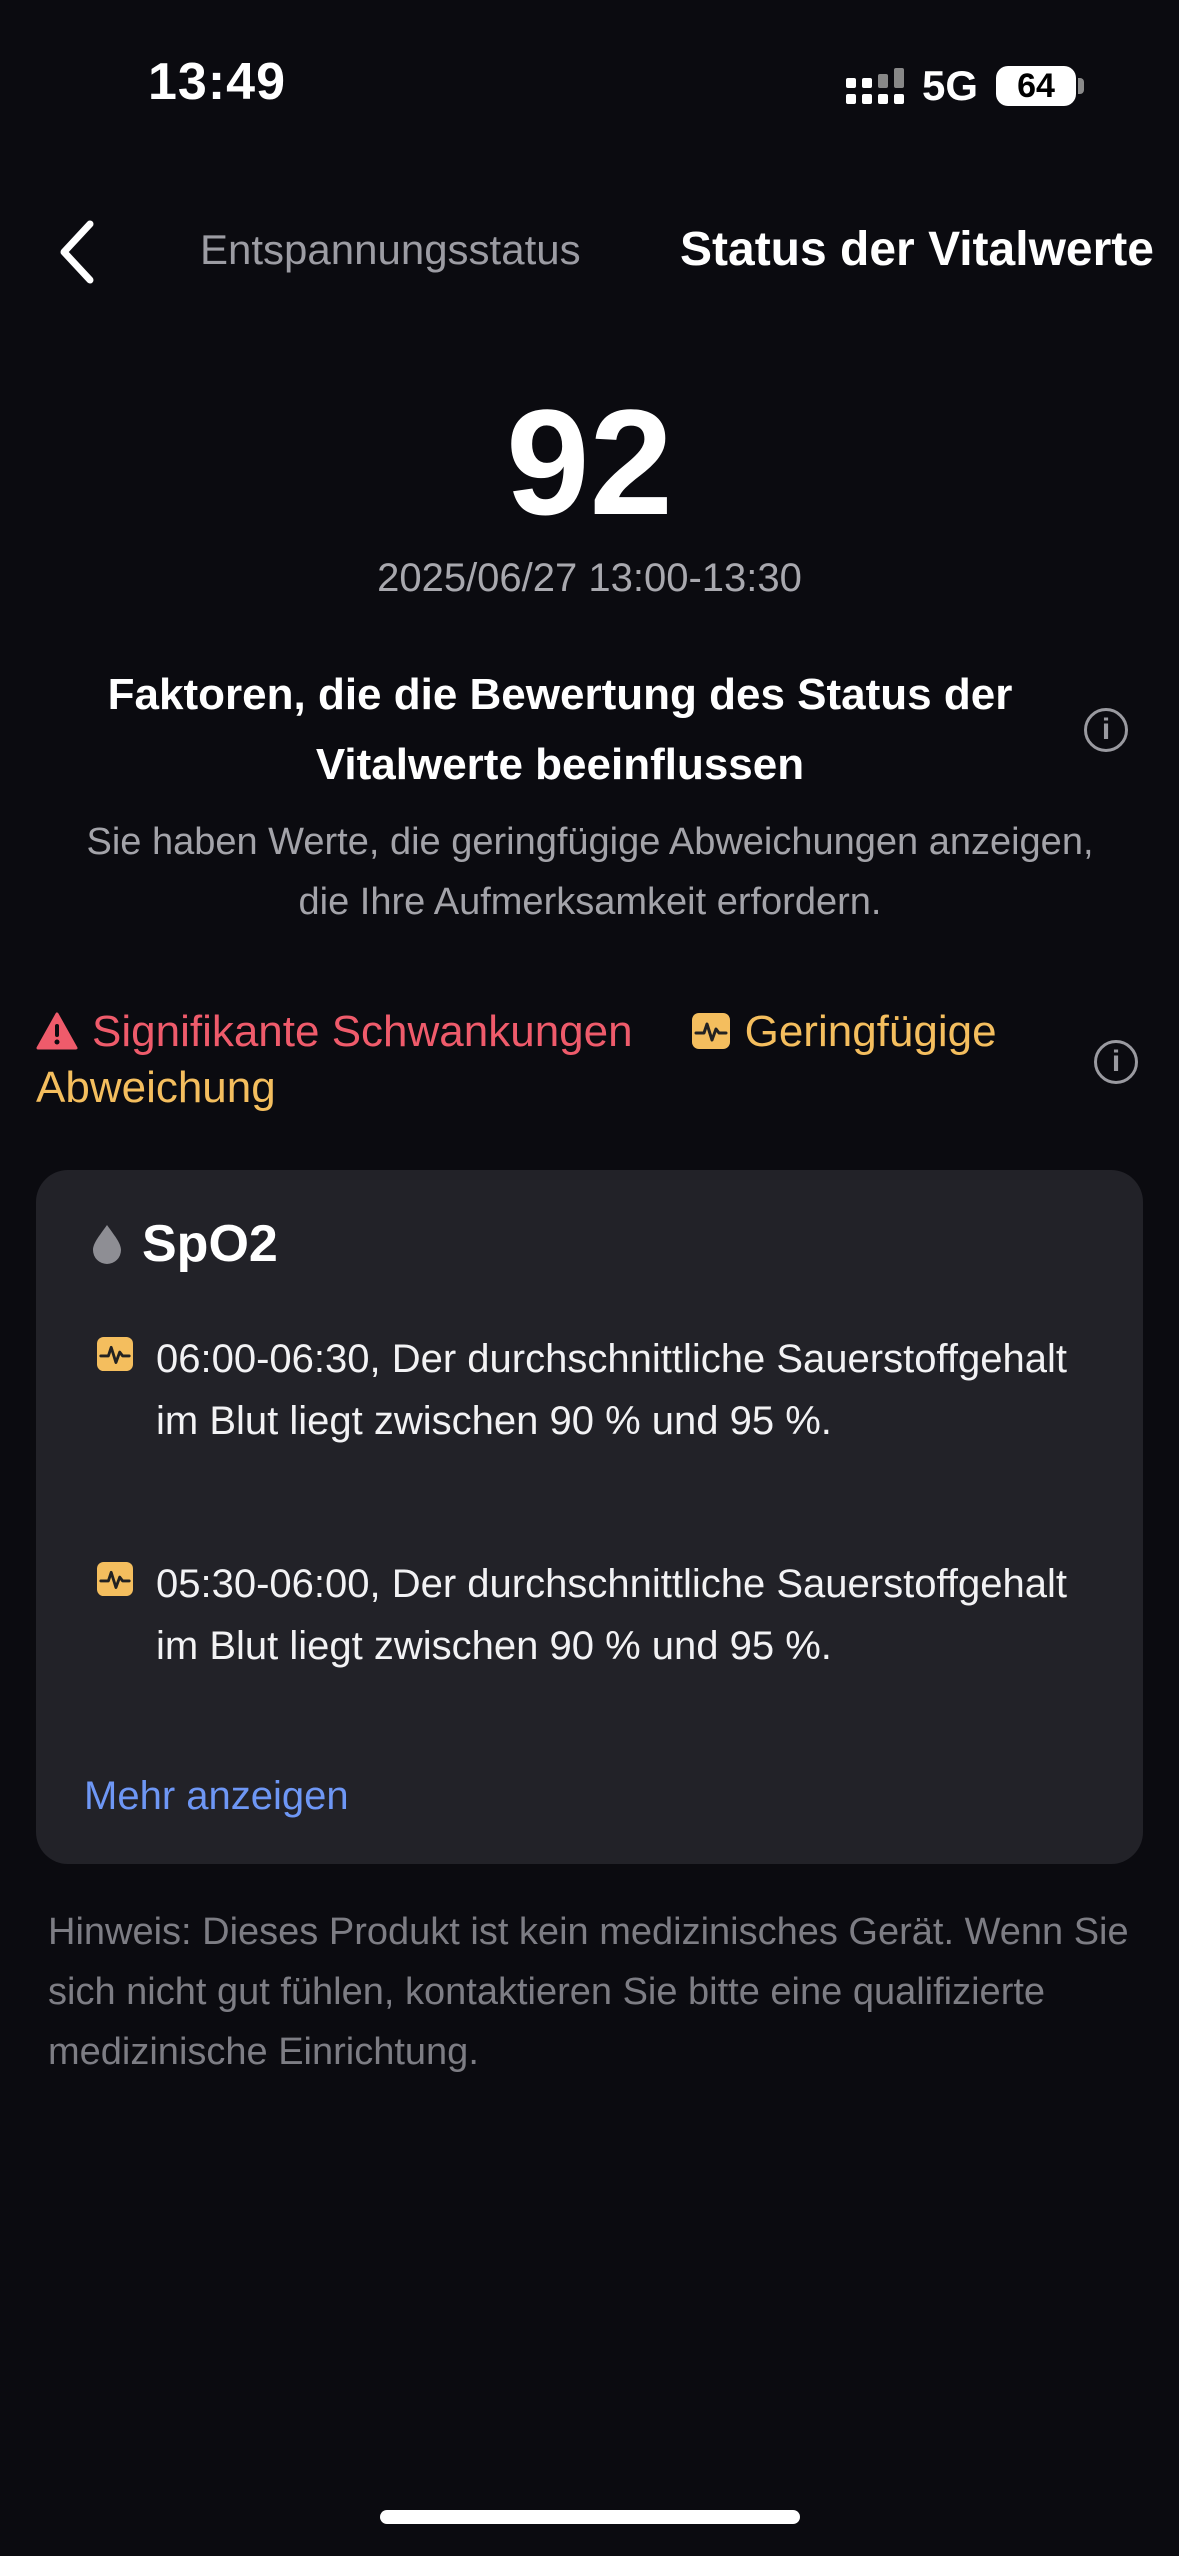 The width and height of the screenshot is (1179, 2556). Describe the element at coordinates (217, 82) in the screenshot. I see `status-time: 13:49` at that location.